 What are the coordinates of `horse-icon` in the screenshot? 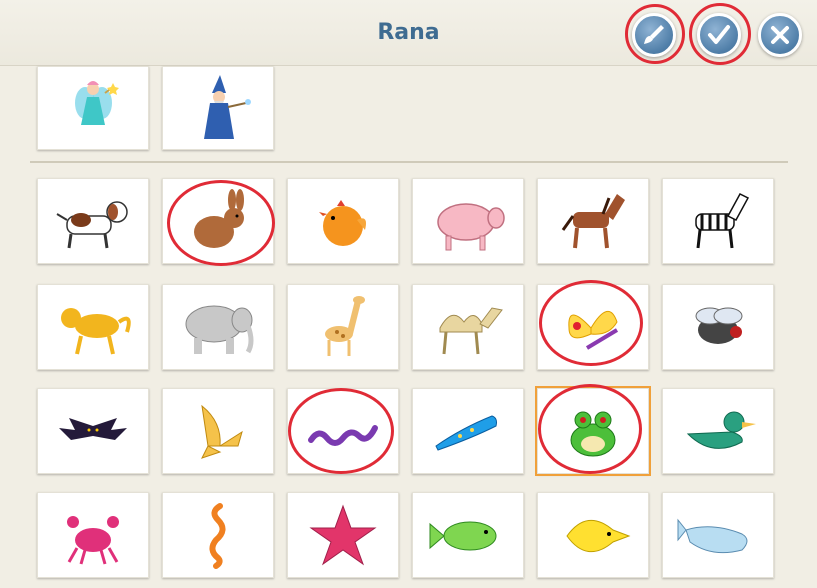 It's located at (593, 221).